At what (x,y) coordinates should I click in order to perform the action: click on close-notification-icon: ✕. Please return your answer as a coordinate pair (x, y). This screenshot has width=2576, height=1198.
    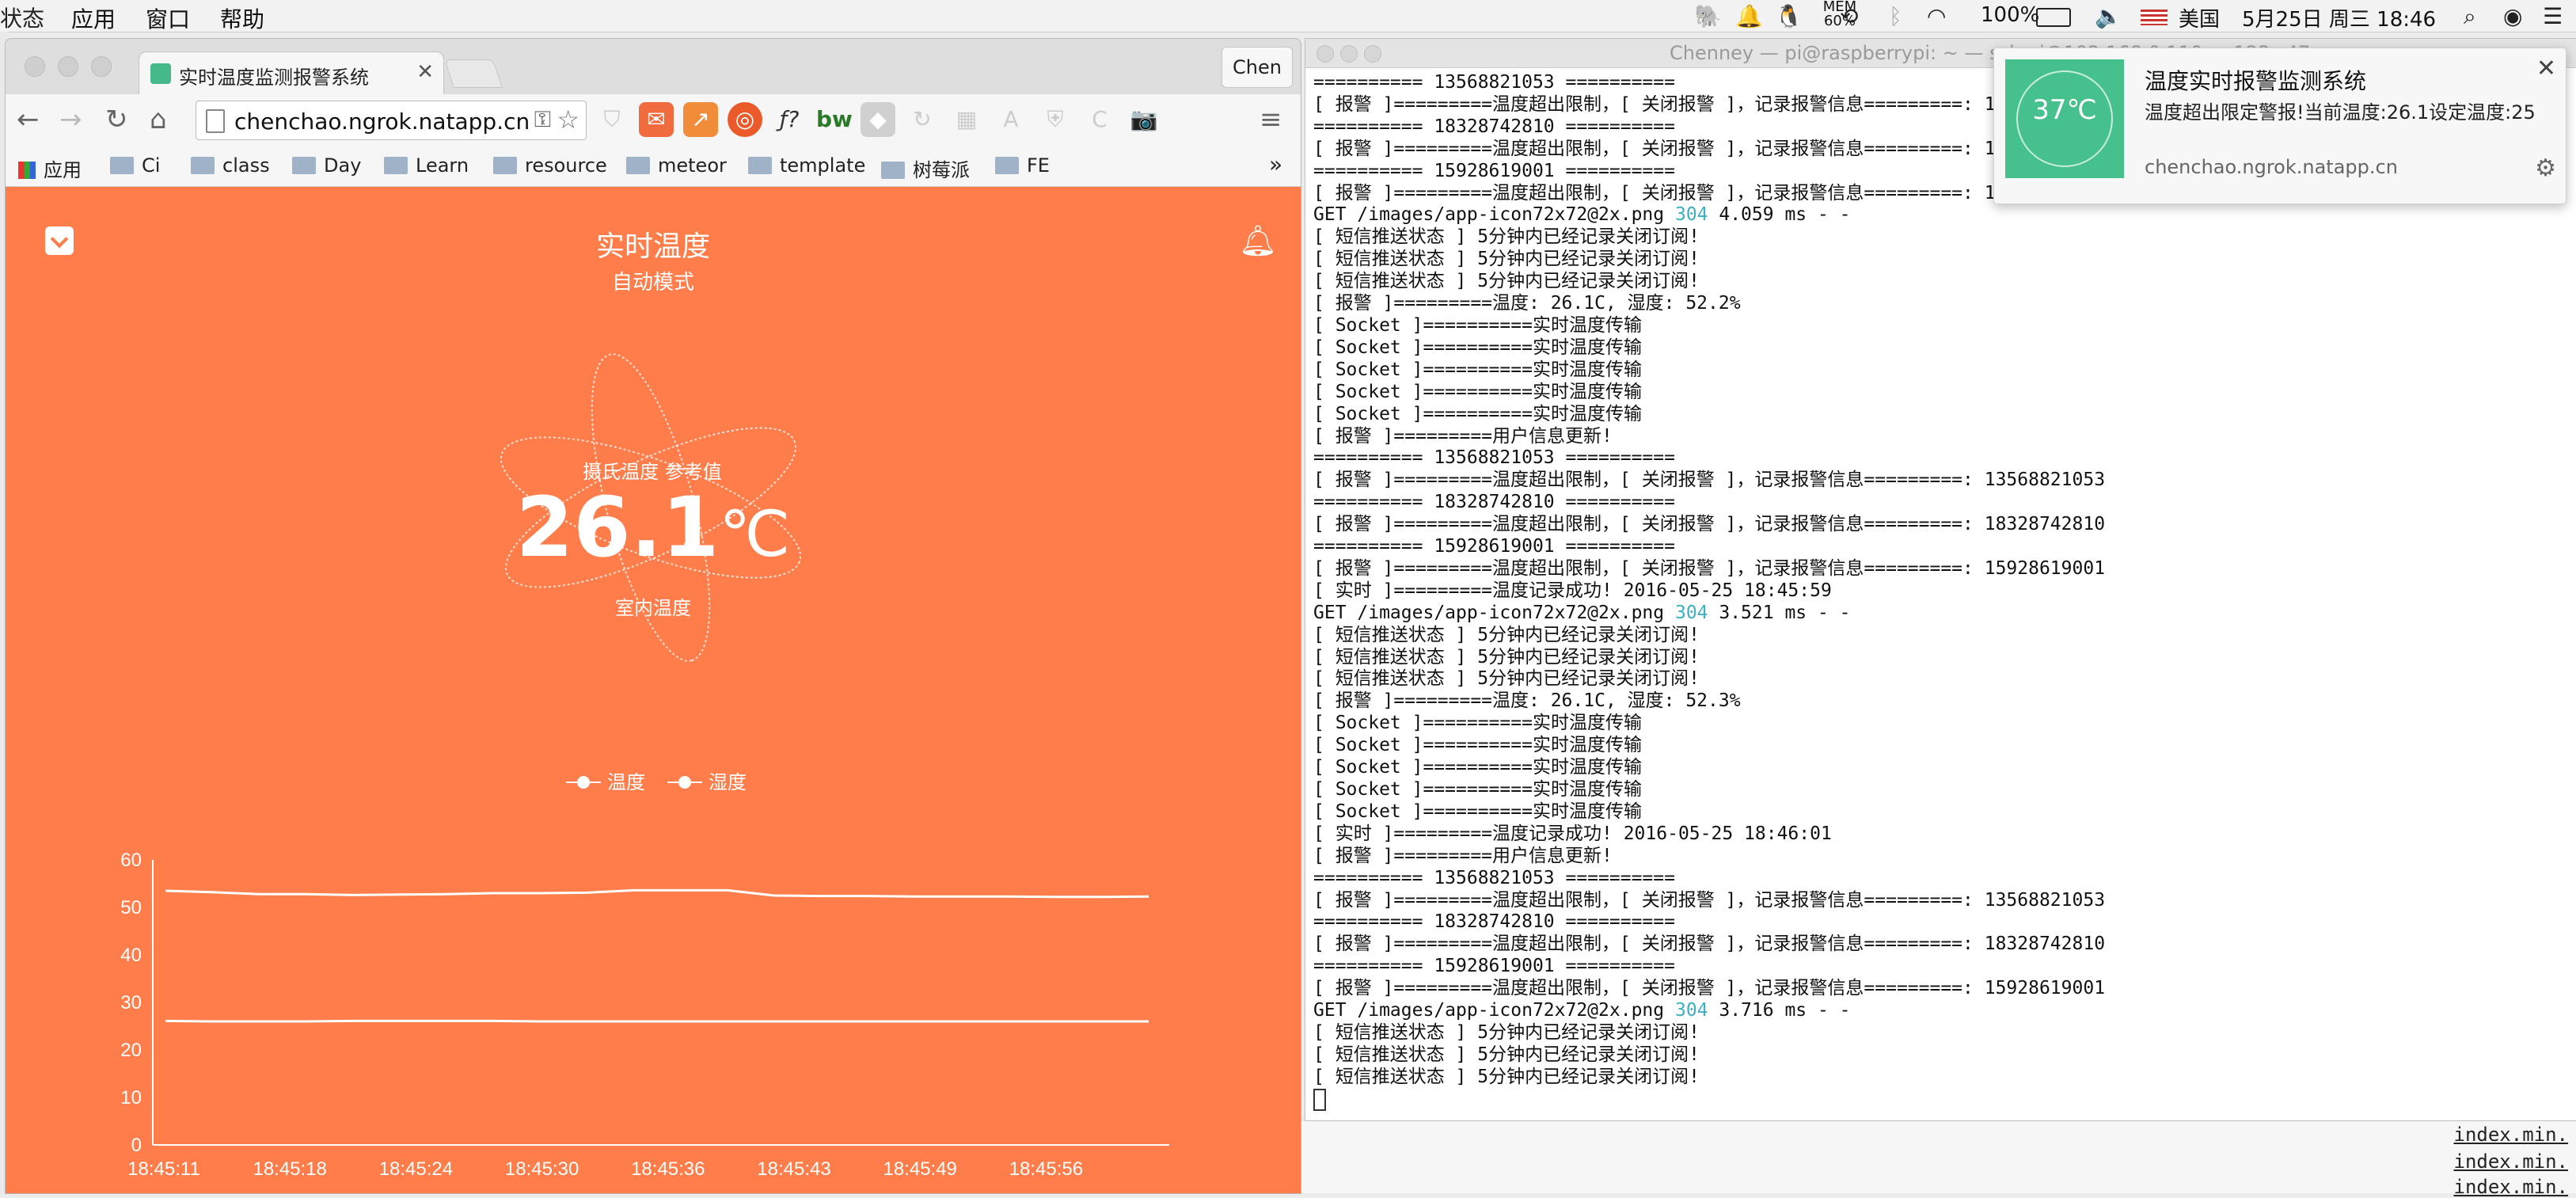
    Looking at the image, I should click on (2546, 68).